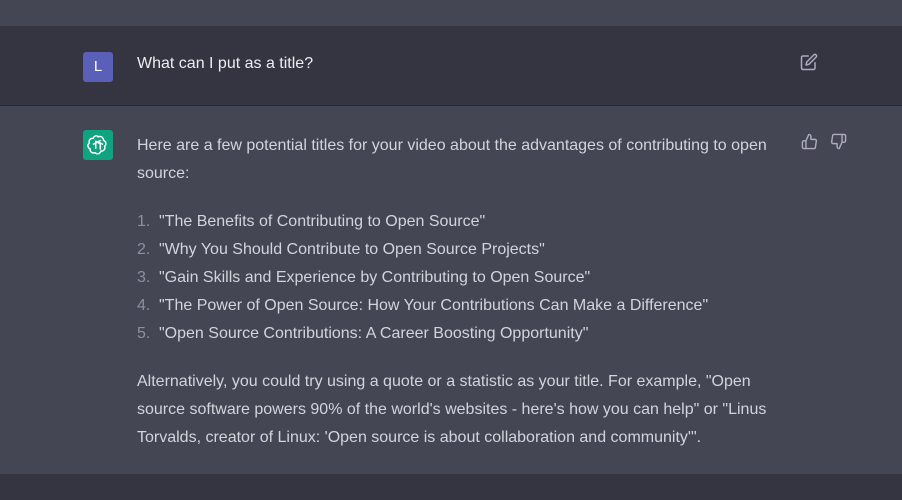  I want to click on thumbs-up-icon, so click(809, 141).